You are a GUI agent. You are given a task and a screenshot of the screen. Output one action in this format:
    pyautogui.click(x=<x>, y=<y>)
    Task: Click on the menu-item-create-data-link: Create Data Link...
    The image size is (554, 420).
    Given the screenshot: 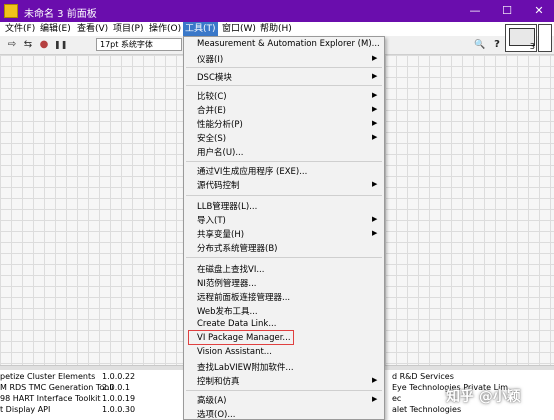 What is the action you would take?
    pyautogui.click(x=236, y=324)
    